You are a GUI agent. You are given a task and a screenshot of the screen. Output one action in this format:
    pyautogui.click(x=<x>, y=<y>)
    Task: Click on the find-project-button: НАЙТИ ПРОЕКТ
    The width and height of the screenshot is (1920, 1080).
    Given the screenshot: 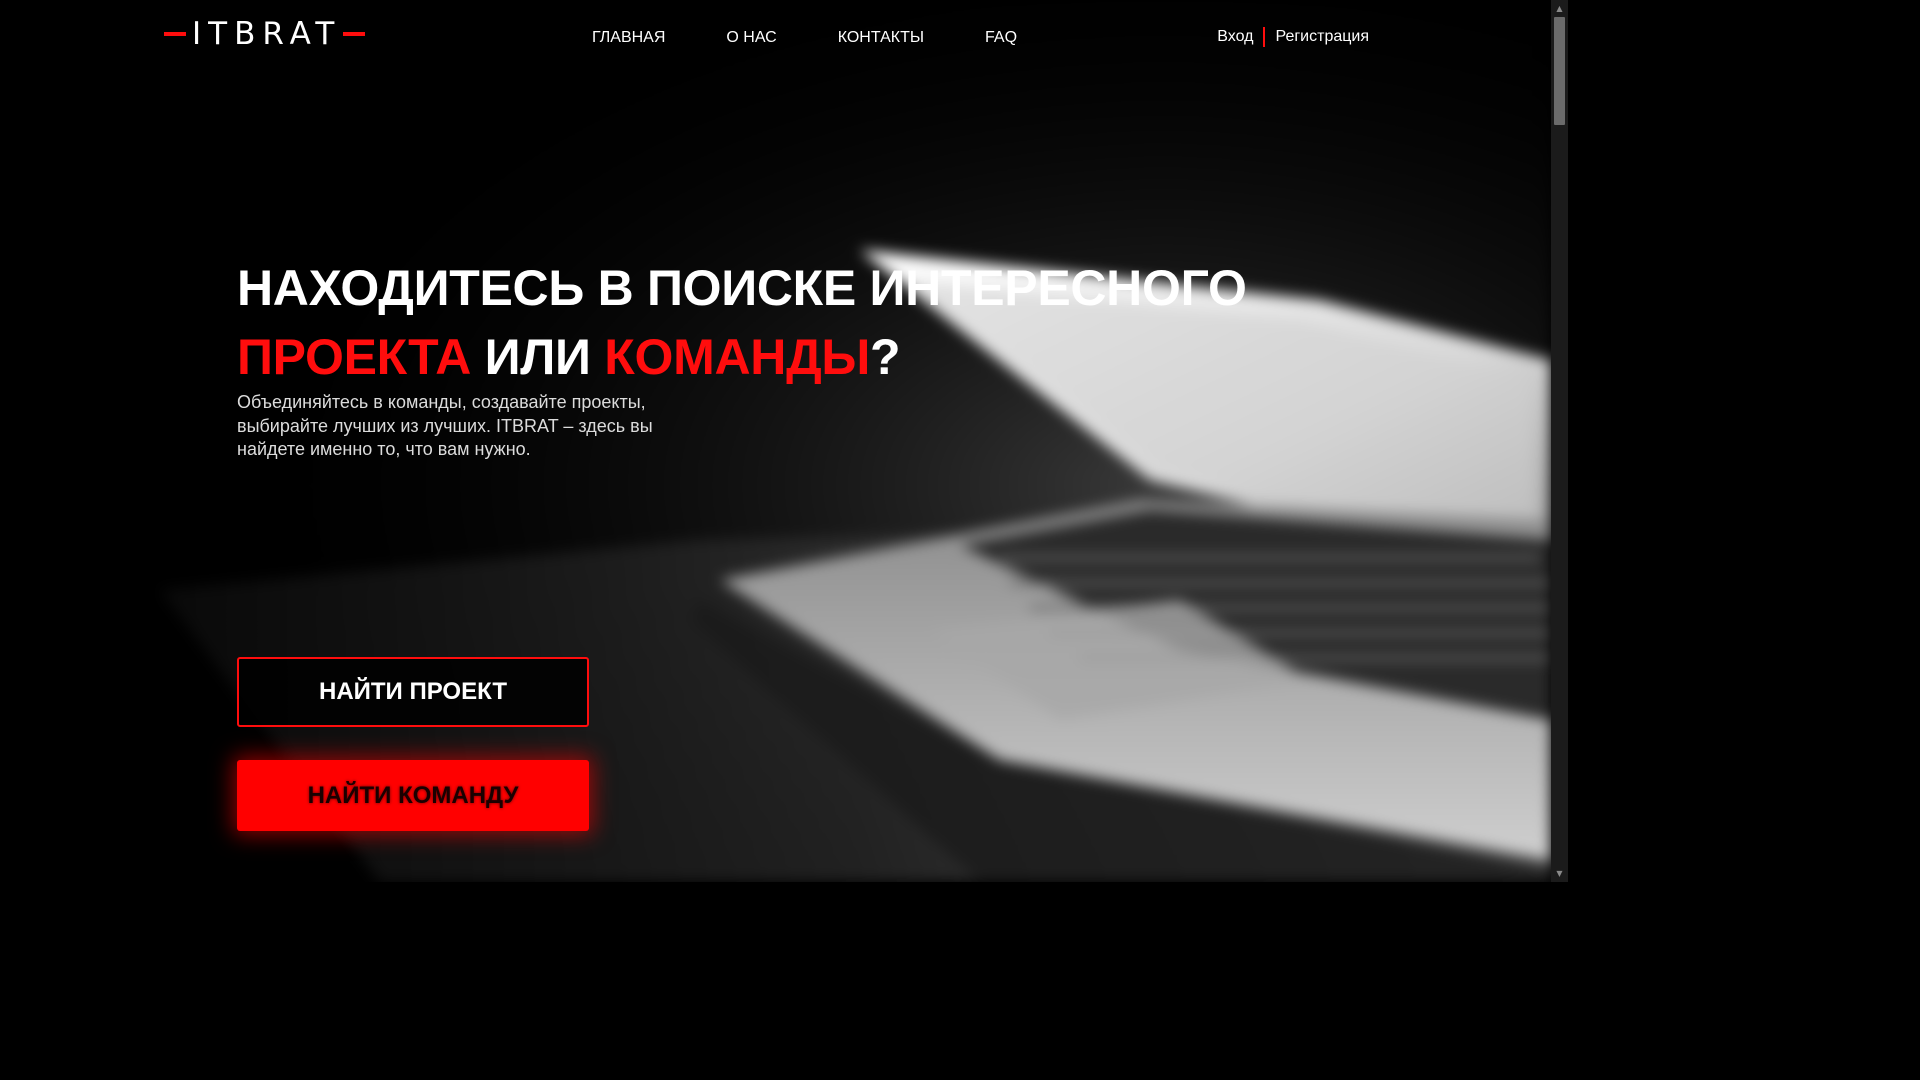 What is the action you would take?
    pyautogui.click(x=413, y=692)
    